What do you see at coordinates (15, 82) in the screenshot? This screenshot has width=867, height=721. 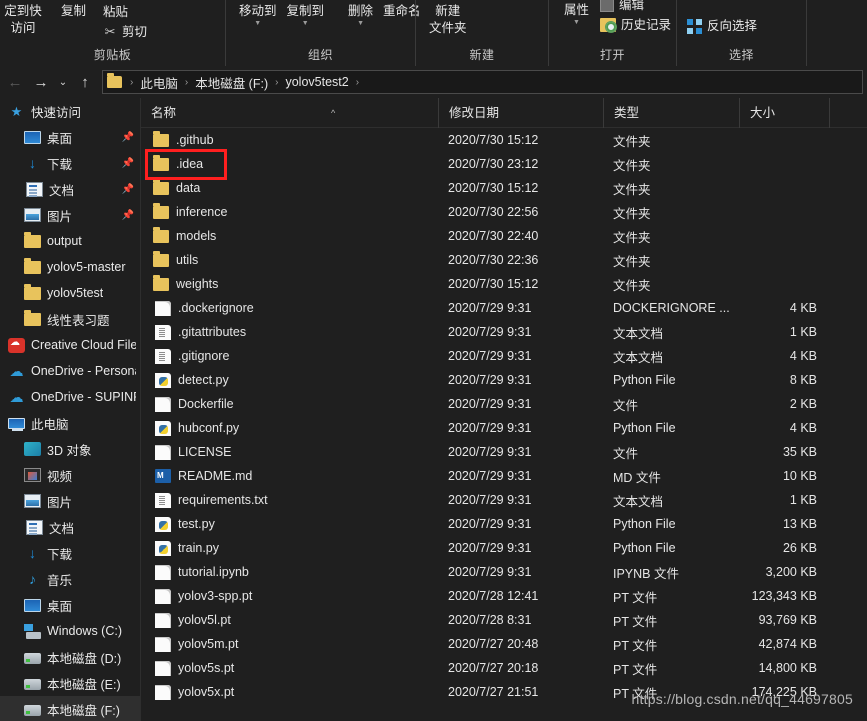 I see `back-arrow-icon: ←` at bounding box center [15, 82].